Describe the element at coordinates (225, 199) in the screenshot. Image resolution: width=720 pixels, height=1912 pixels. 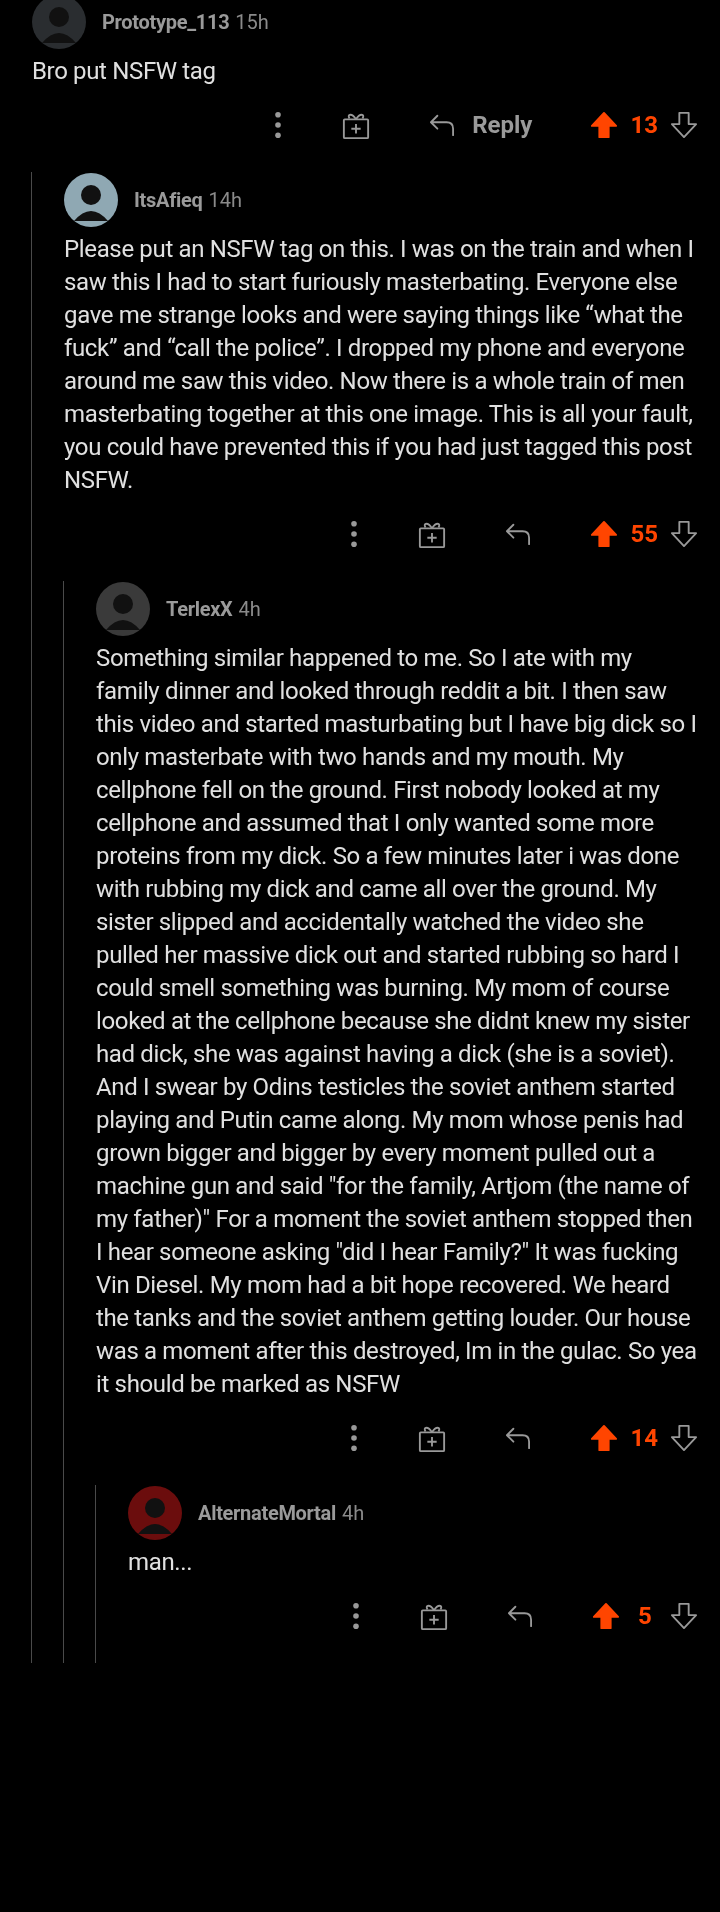
I see `timestamp: 14h` at that location.